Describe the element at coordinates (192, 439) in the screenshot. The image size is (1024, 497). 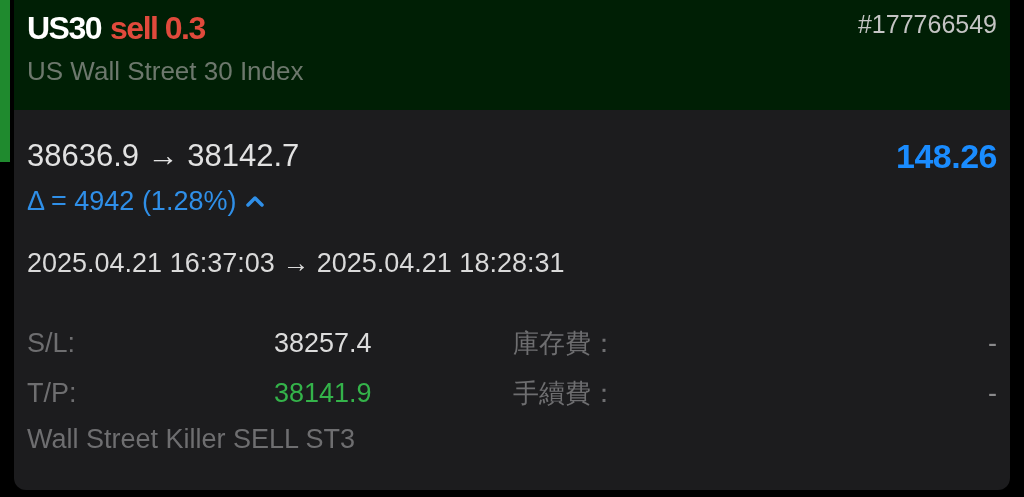
I see `trade-comment: Wall Street Killer SELL ST3` at that location.